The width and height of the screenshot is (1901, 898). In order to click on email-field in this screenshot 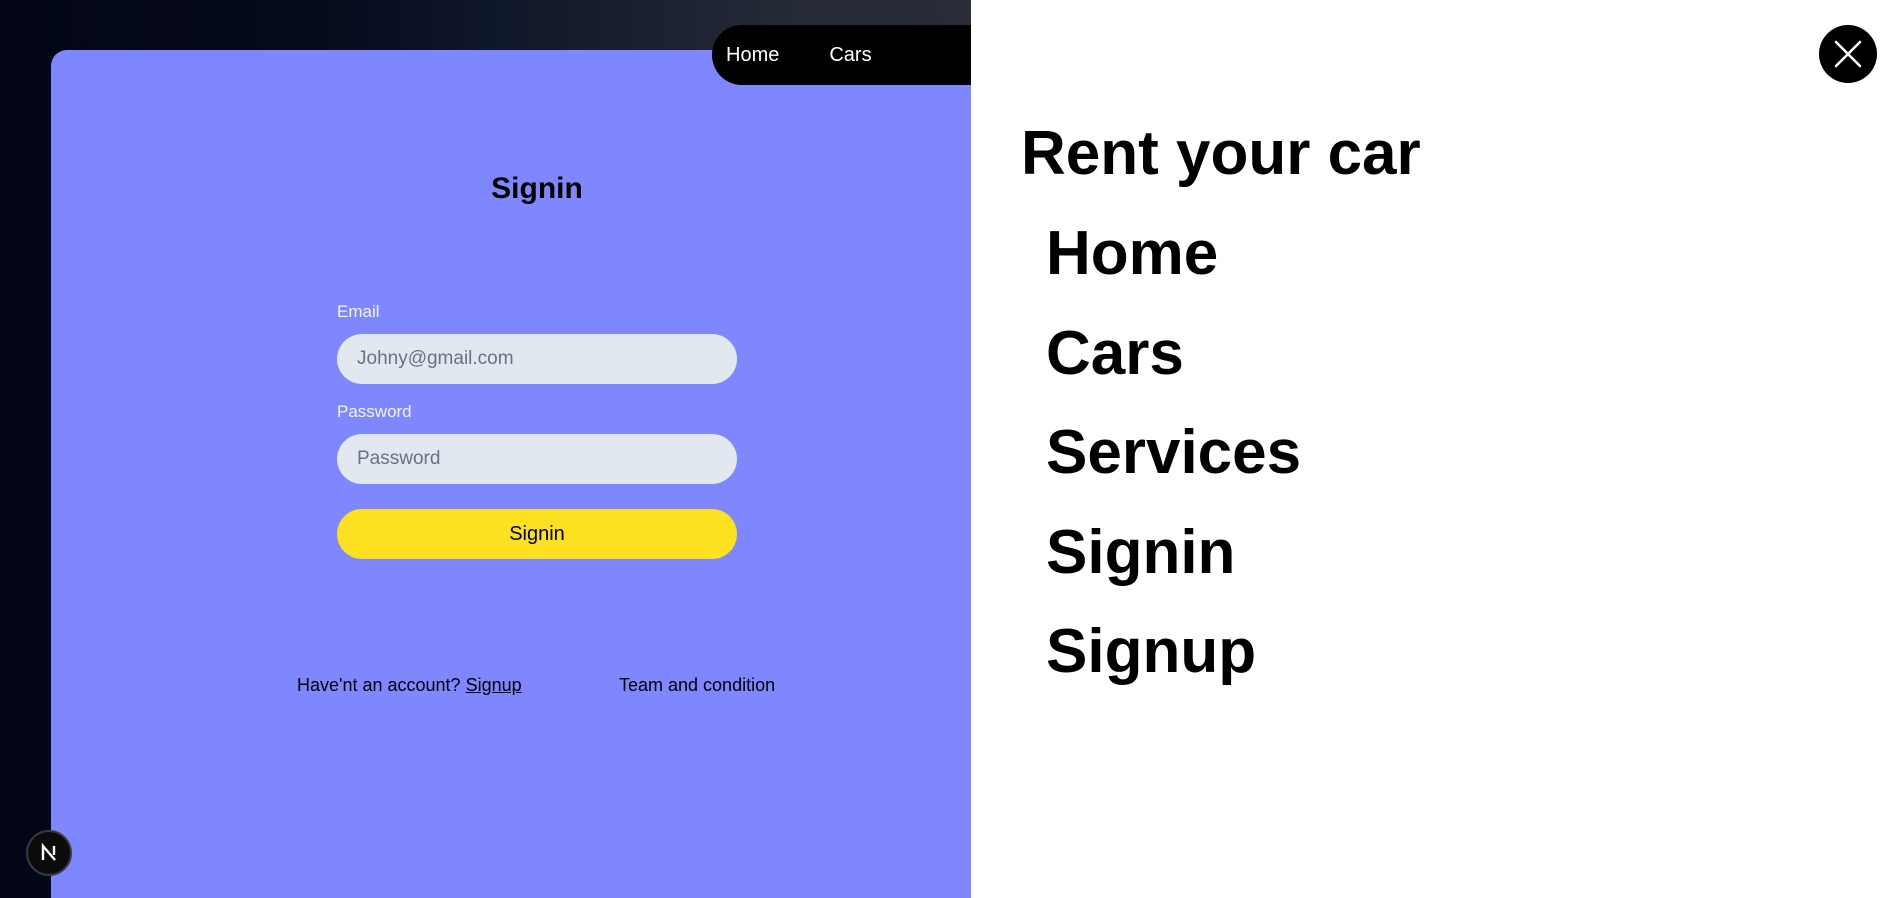, I will do `click(537, 359)`.